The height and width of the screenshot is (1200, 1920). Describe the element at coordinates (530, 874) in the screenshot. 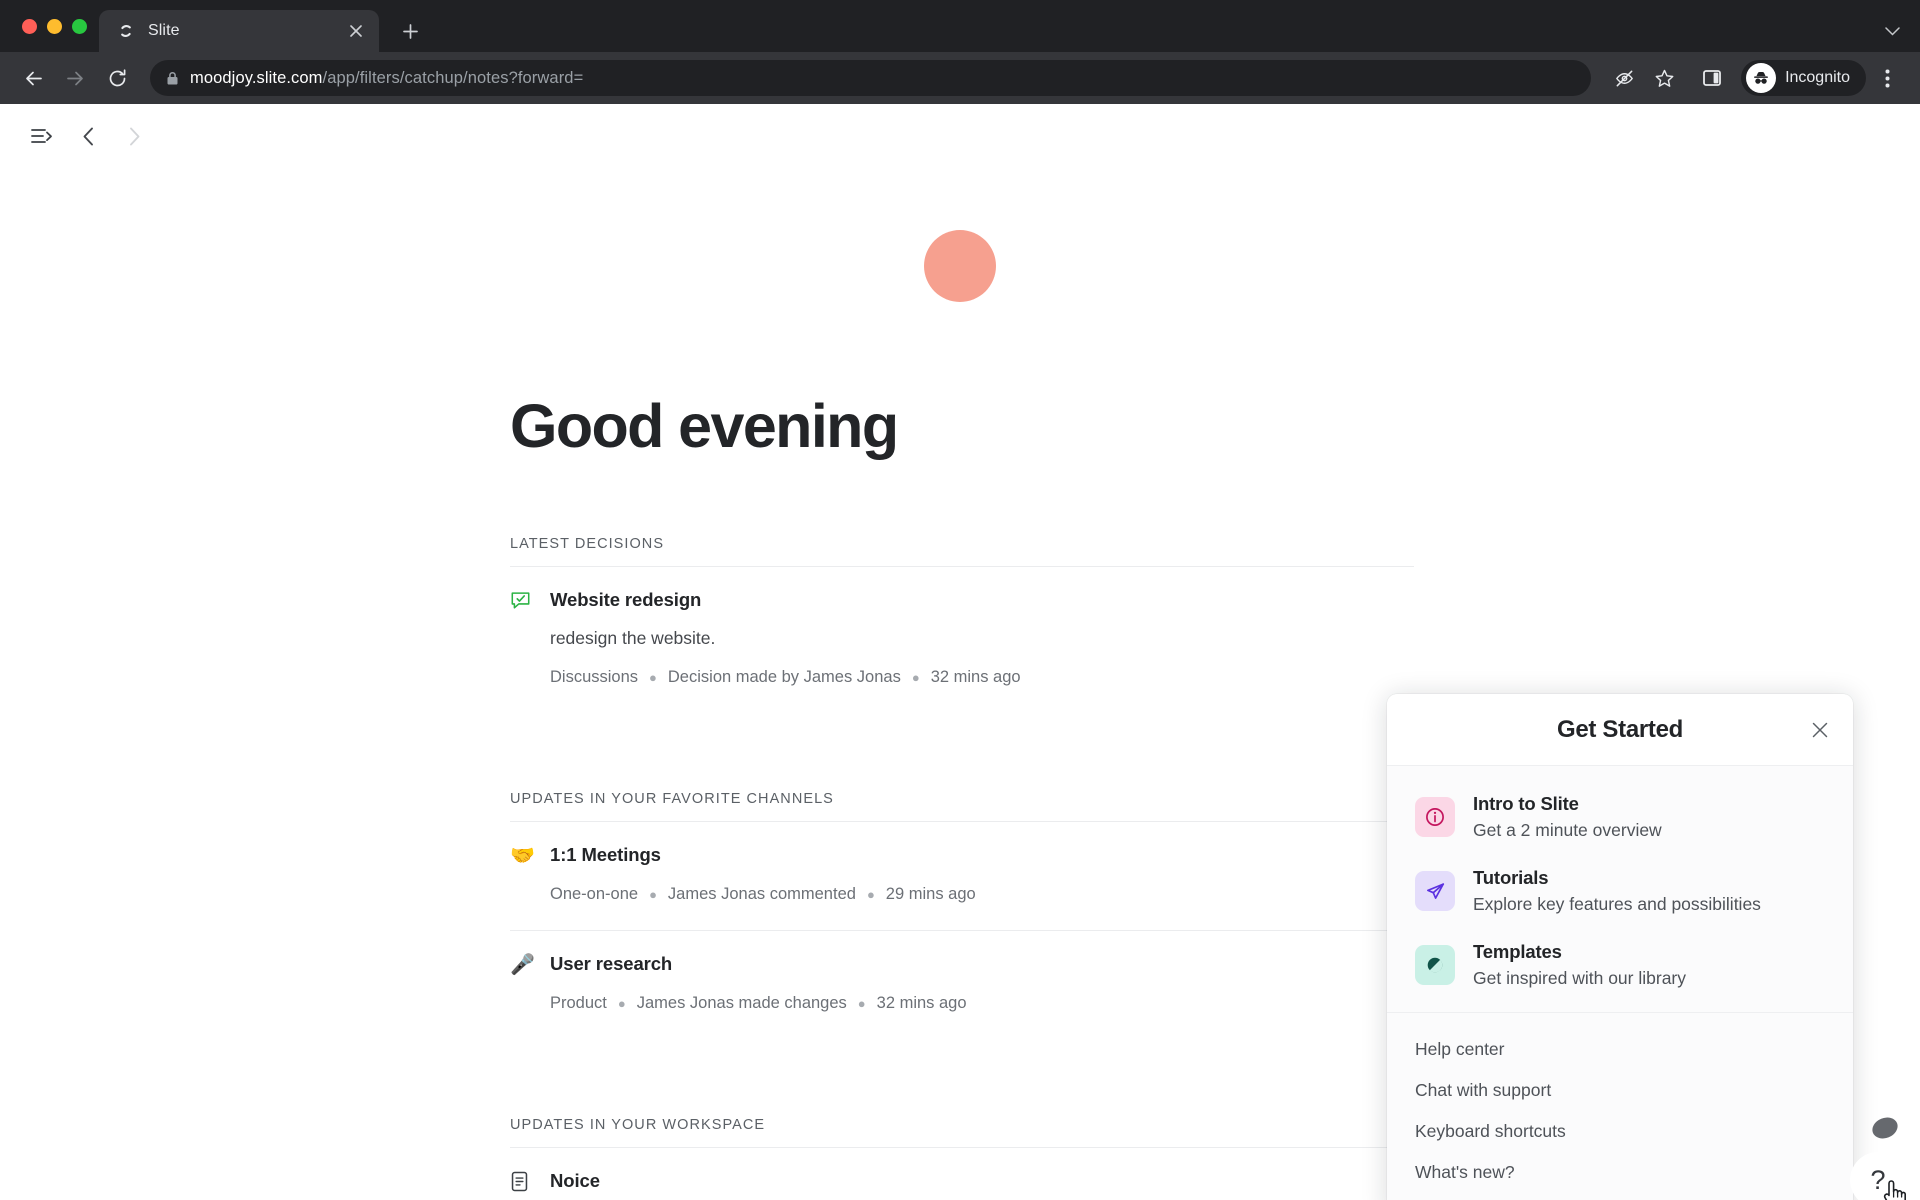

I see `handshake-emoji-icon: 🤝` at that location.